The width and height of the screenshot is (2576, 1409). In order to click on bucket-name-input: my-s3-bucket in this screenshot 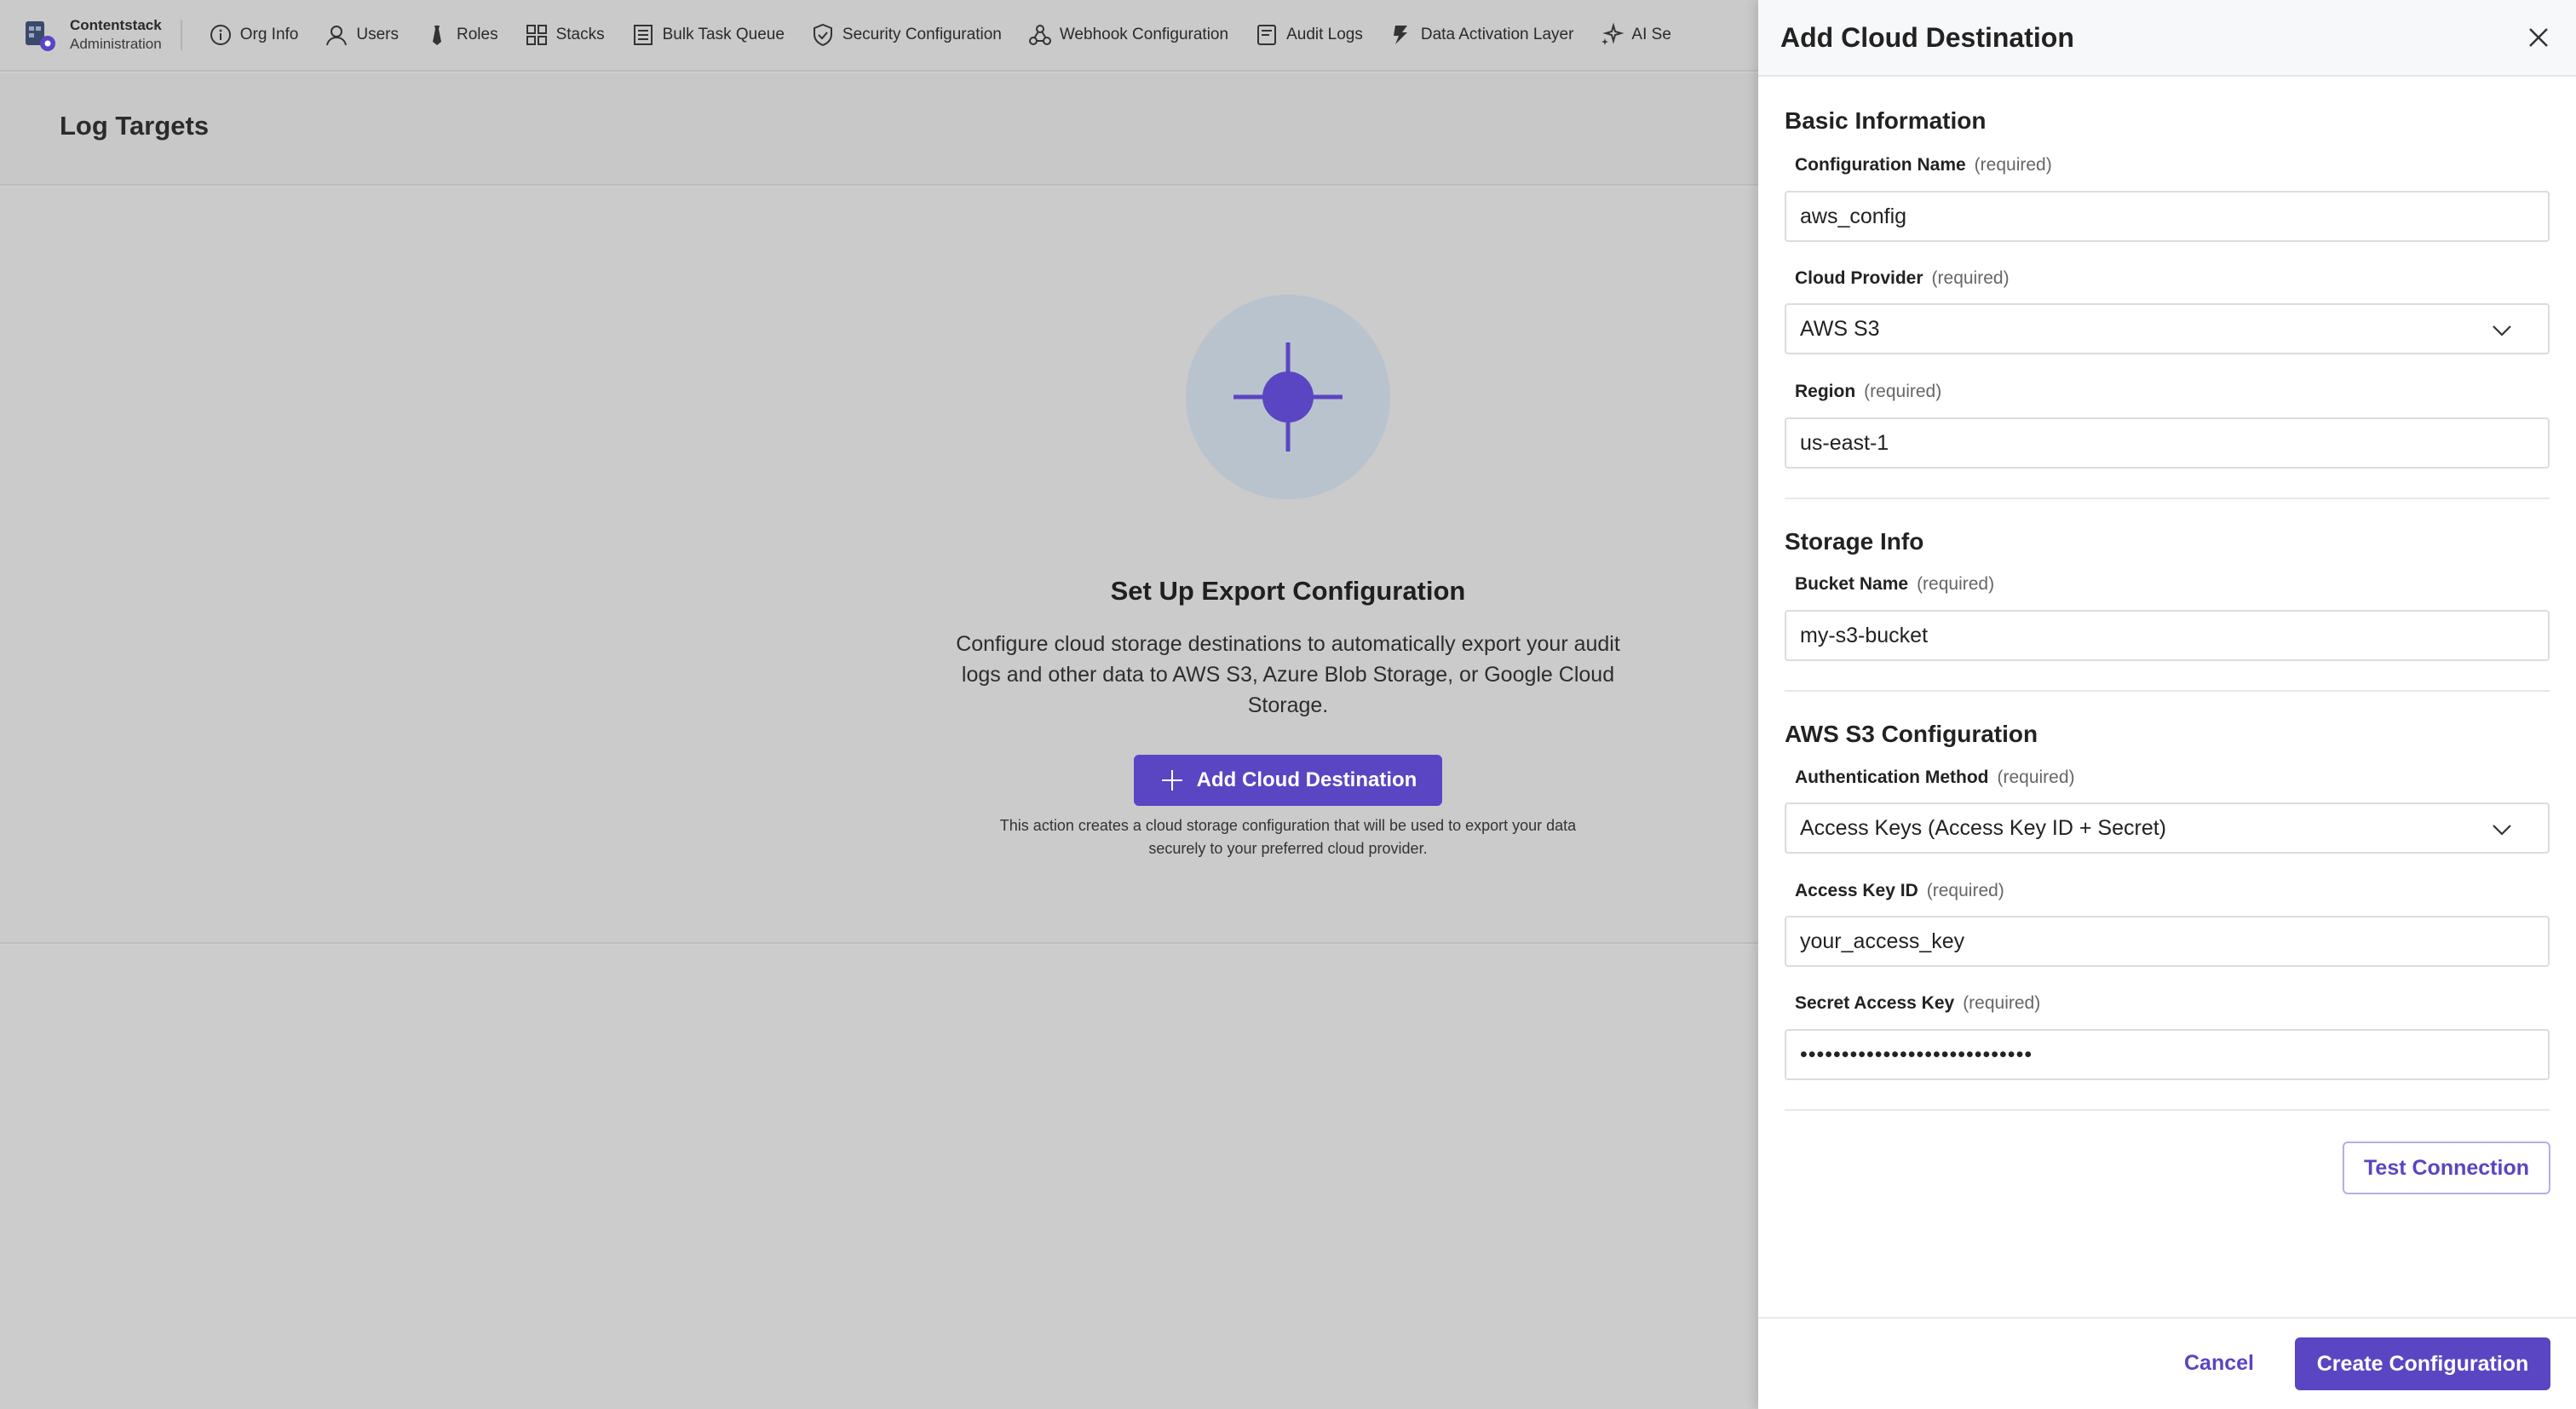, I will do `click(2167, 635)`.